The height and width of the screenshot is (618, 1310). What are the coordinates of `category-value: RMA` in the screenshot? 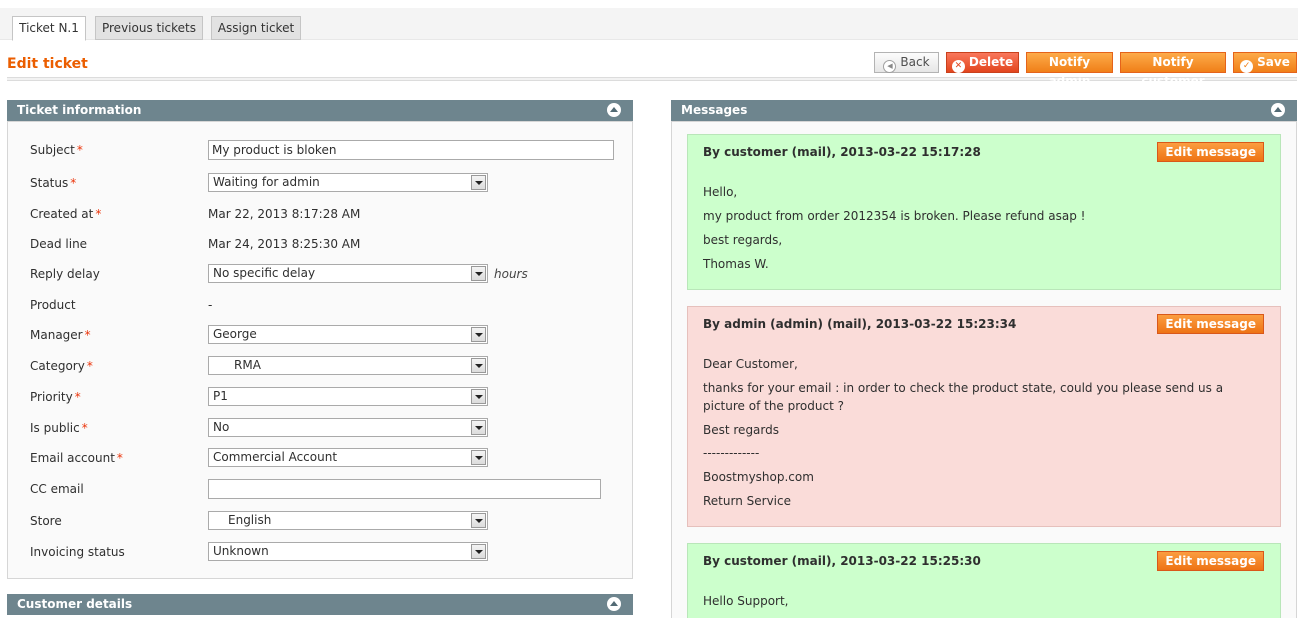 It's located at (247, 365).